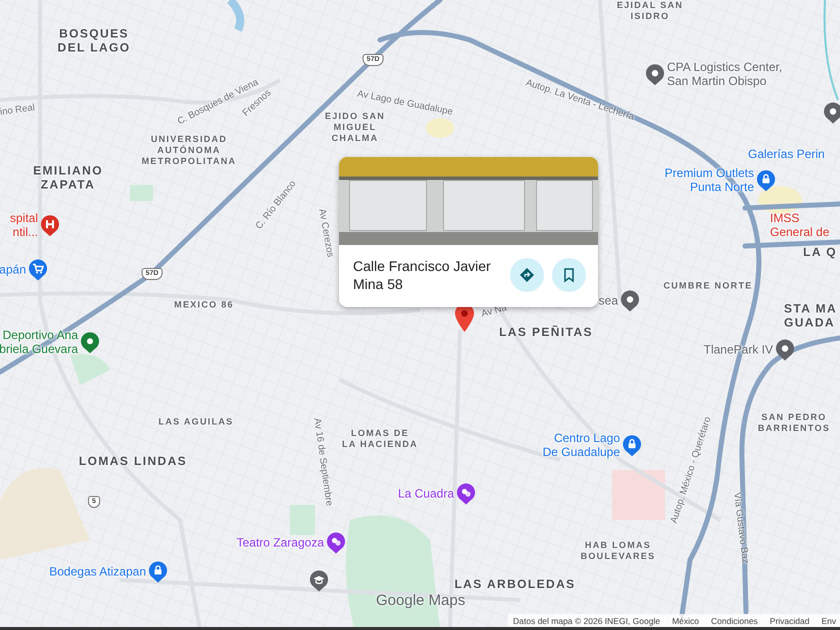  Describe the element at coordinates (97, 572) in the screenshot. I see `place-label: Bodegas Atizapan` at that location.